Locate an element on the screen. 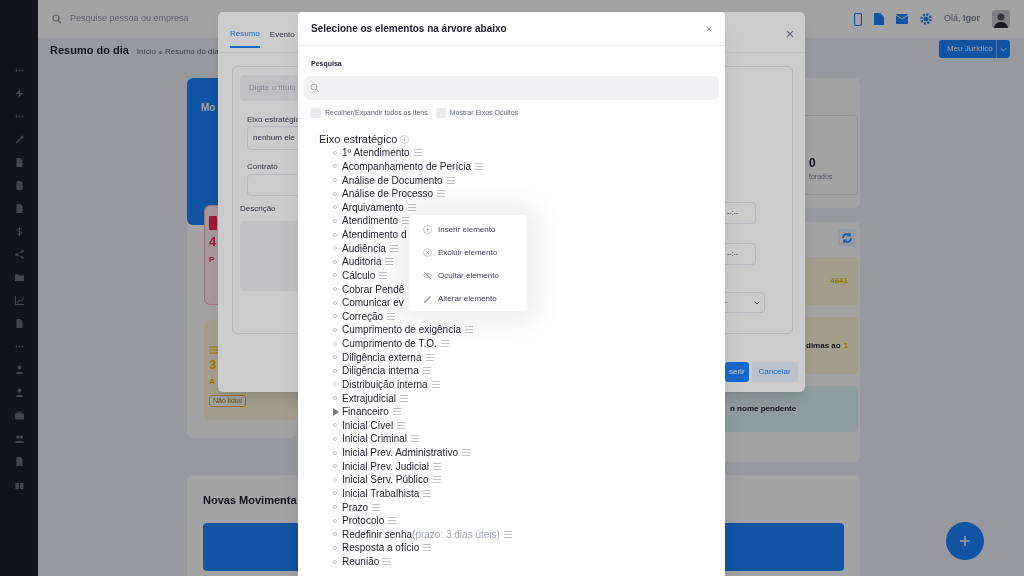 This screenshot has height=576, width=1024. plus-circle-icon is located at coordinates (405, 139).